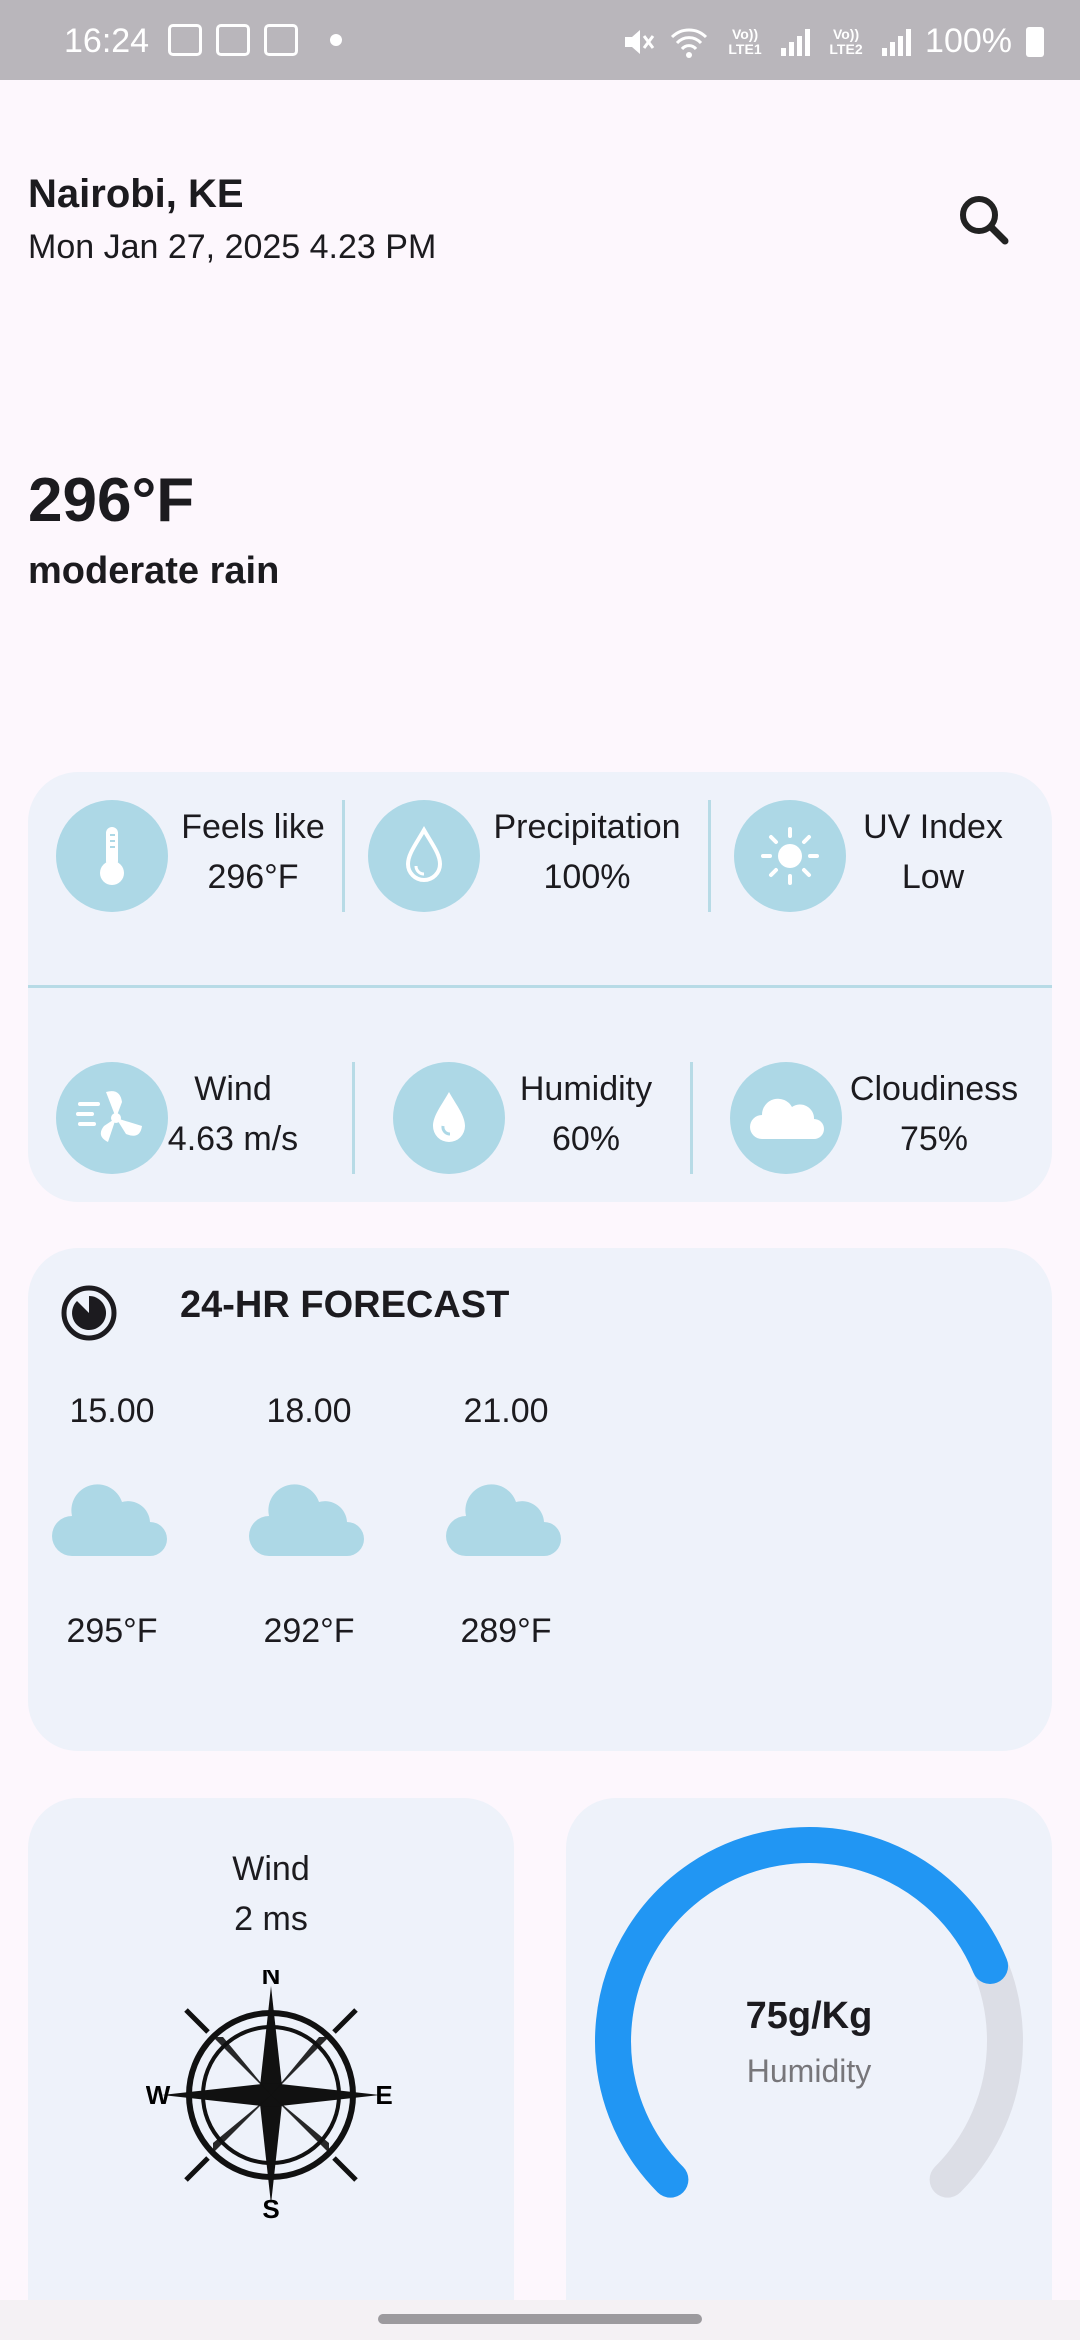 The image size is (1080, 2340). What do you see at coordinates (270, 2207) in the screenshot?
I see `compass-south: S` at bounding box center [270, 2207].